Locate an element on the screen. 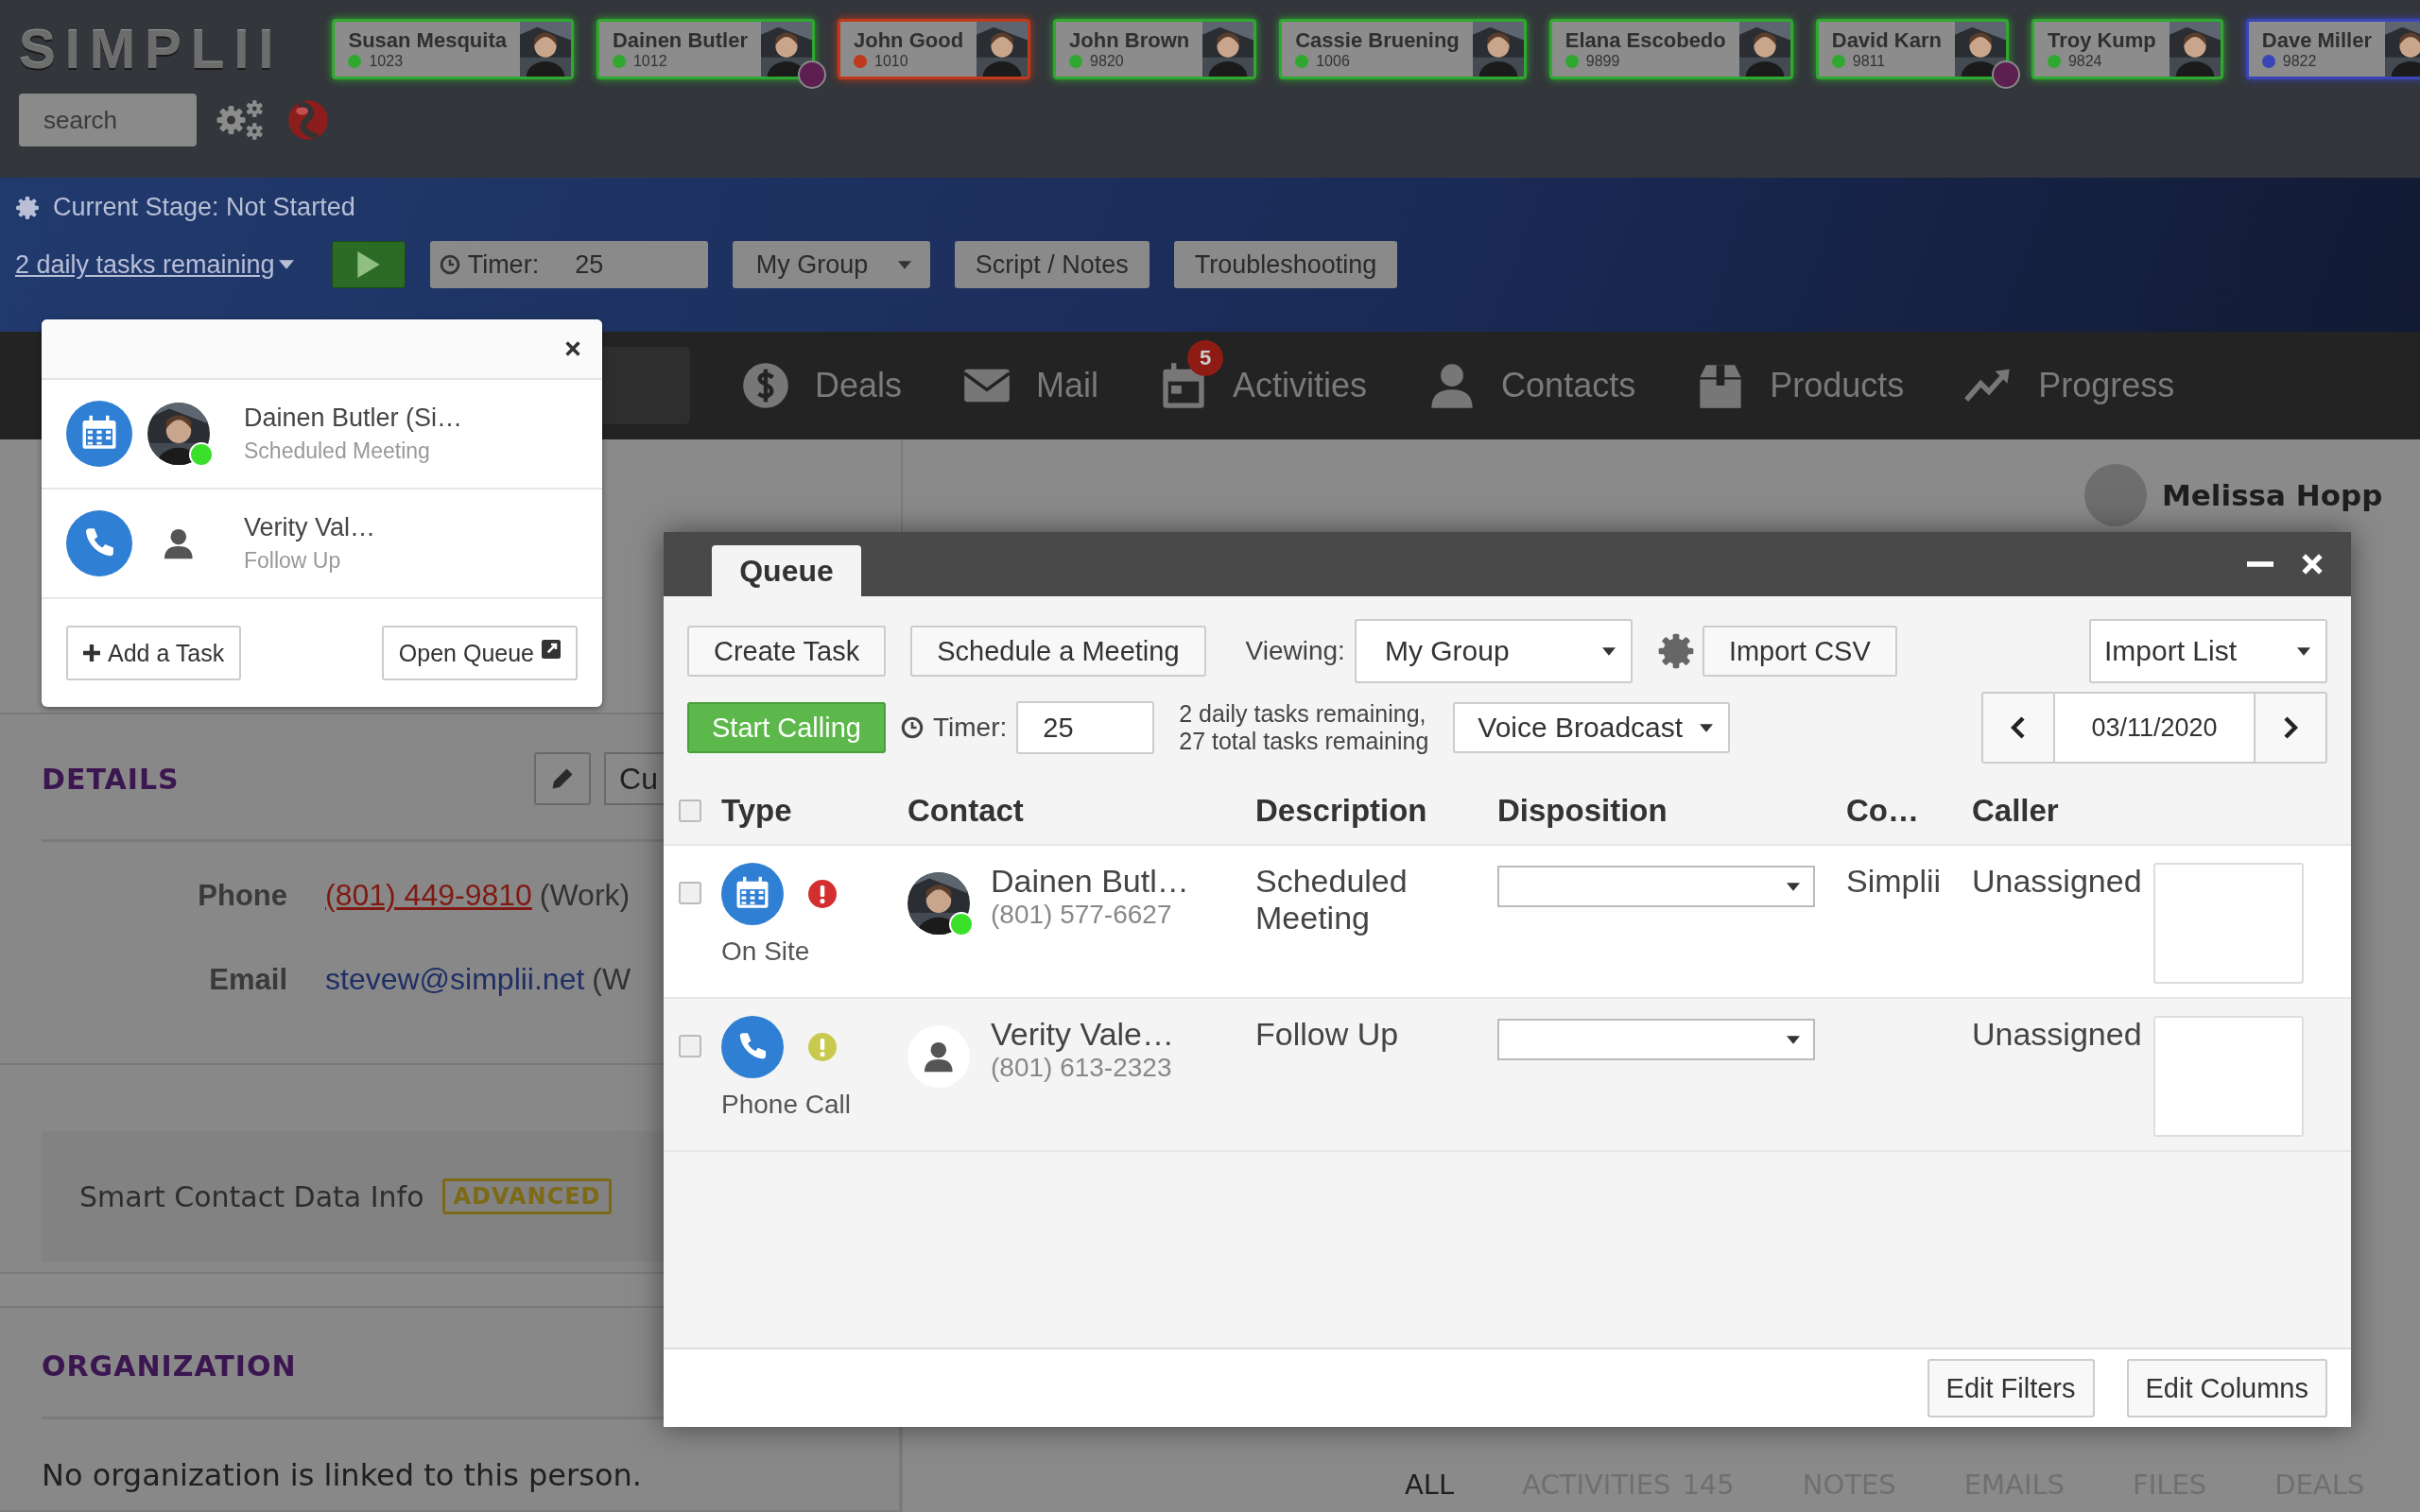  tab: ALL is located at coordinates (1430, 1485).